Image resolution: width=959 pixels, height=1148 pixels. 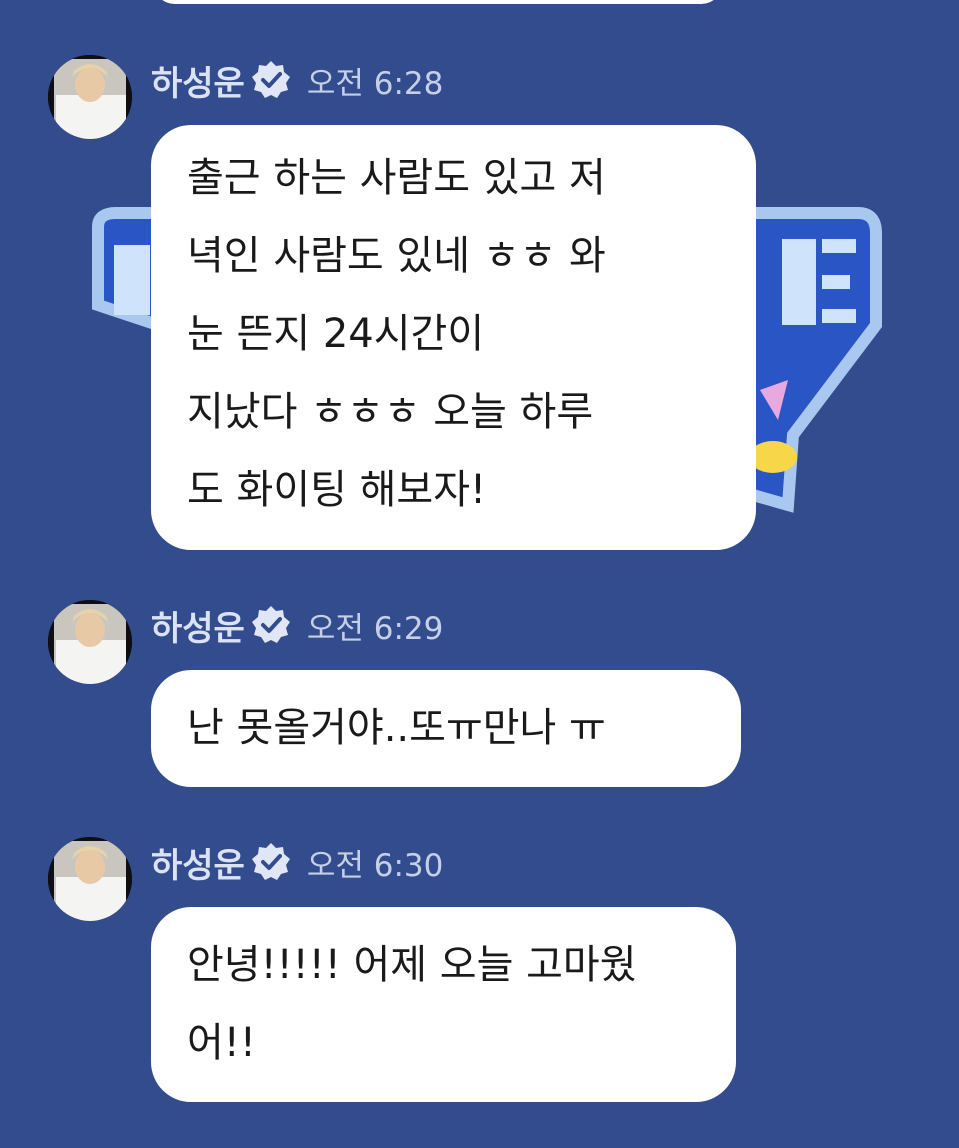 What do you see at coordinates (412, 965) in the screenshot?
I see `message-line: 안녕!!!!! 어제 오늘 고마웠` at bounding box center [412, 965].